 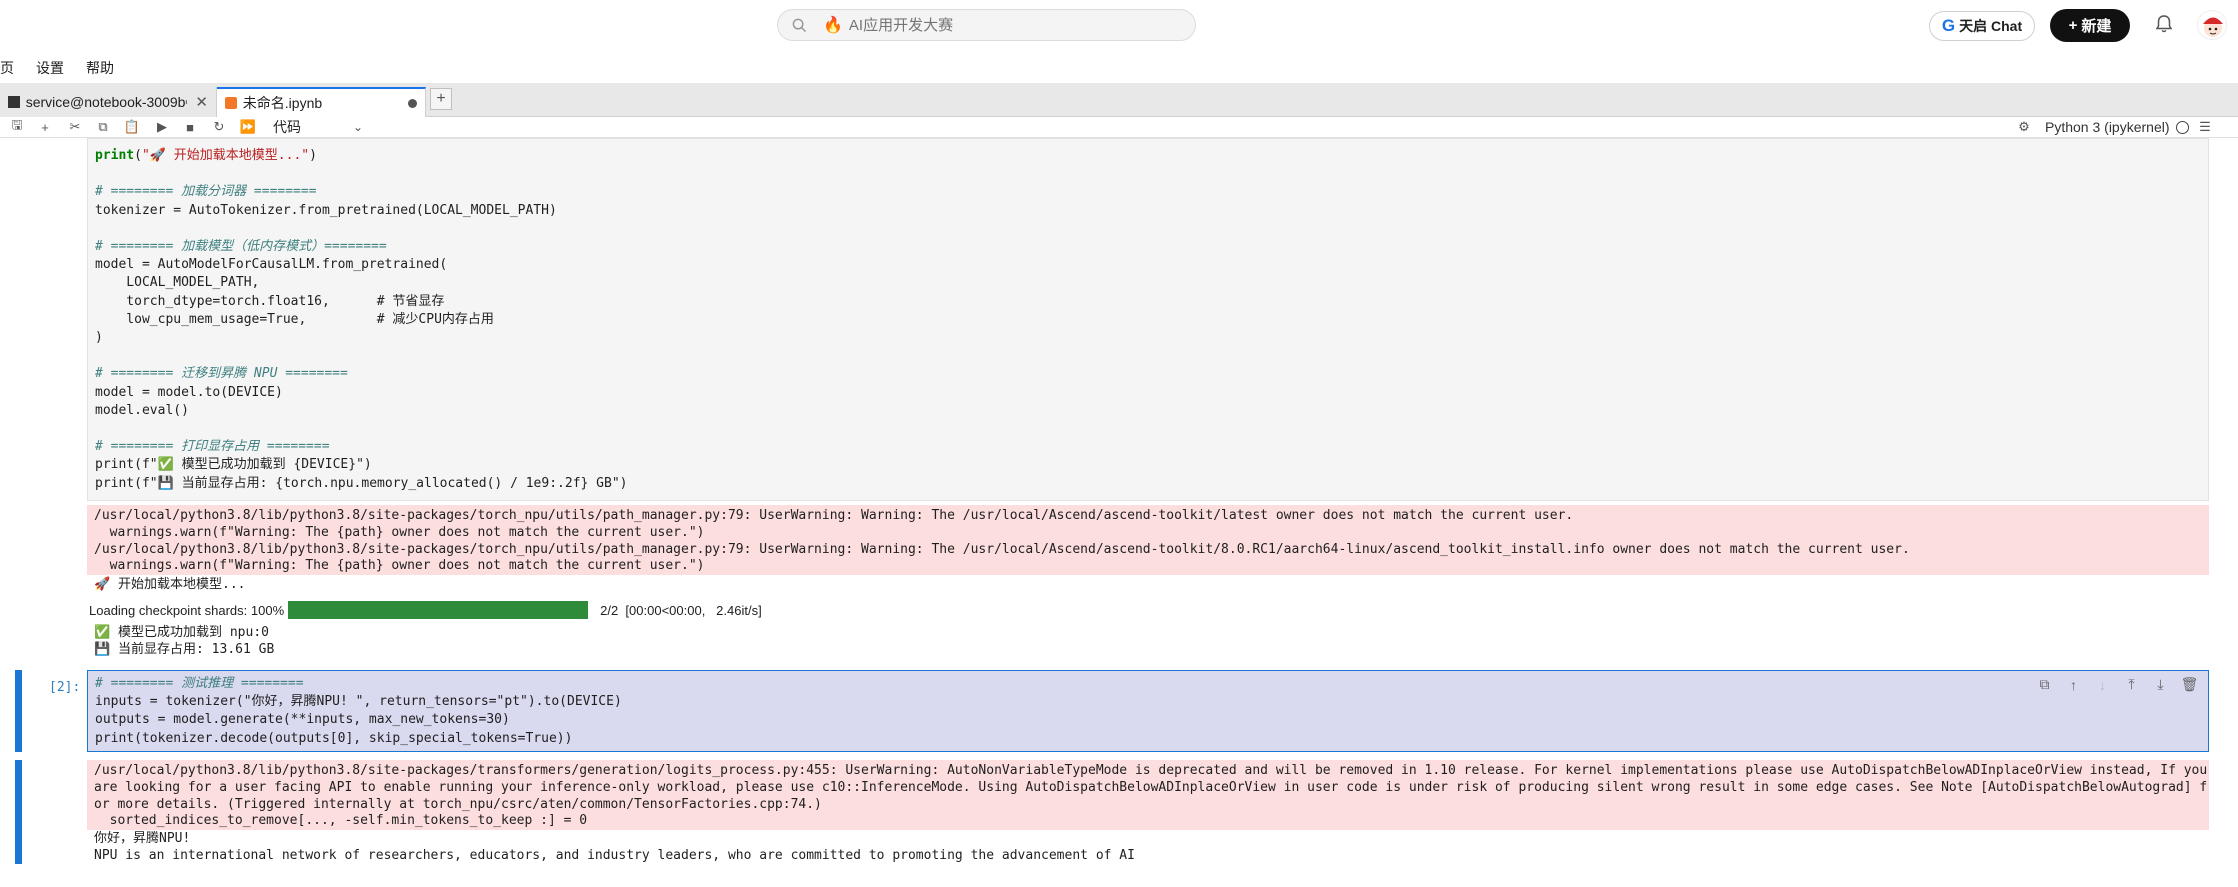 I want to click on right-gutter, so click(x=2223, y=512).